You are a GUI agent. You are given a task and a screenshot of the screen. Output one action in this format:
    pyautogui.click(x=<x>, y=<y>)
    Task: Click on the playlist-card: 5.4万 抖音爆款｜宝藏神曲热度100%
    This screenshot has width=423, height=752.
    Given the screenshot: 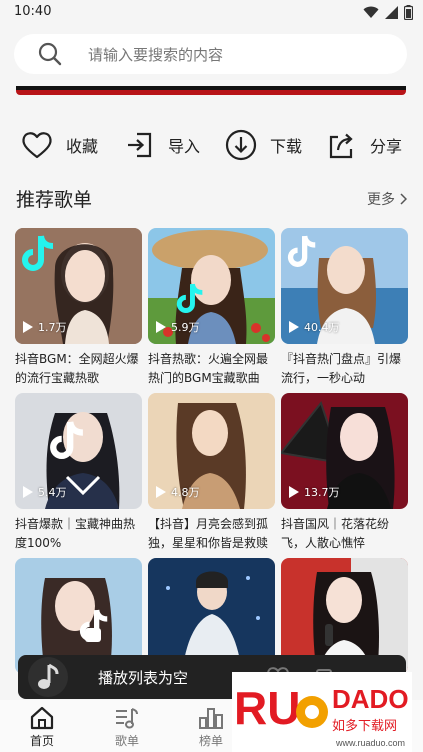 What is the action you would take?
    pyautogui.click(x=78, y=473)
    